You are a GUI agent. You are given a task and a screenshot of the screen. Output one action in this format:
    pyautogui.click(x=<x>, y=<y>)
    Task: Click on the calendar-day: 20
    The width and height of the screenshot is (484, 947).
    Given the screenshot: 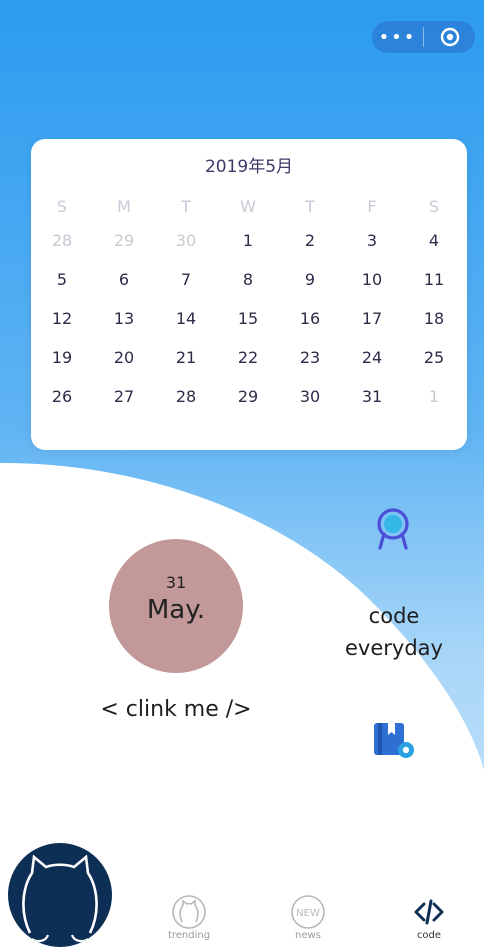 What is the action you would take?
    pyautogui.click(x=124, y=358)
    